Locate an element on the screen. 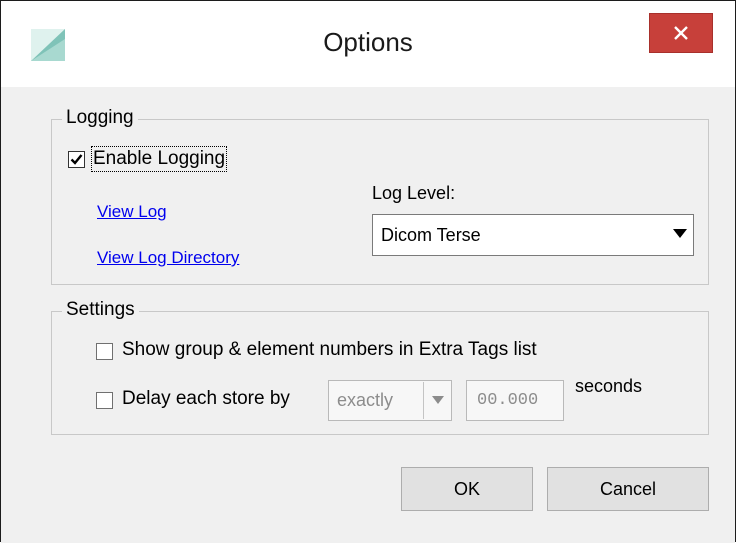 The width and height of the screenshot is (738, 544). delay-seconds-input: 00.000 is located at coordinates (515, 400).